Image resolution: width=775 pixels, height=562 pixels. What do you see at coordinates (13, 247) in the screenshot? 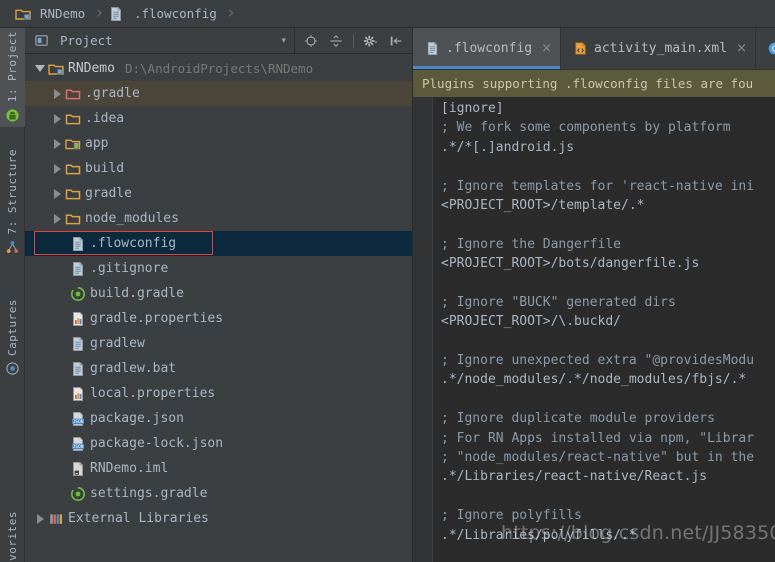
I see `structure-icon` at bounding box center [13, 247].